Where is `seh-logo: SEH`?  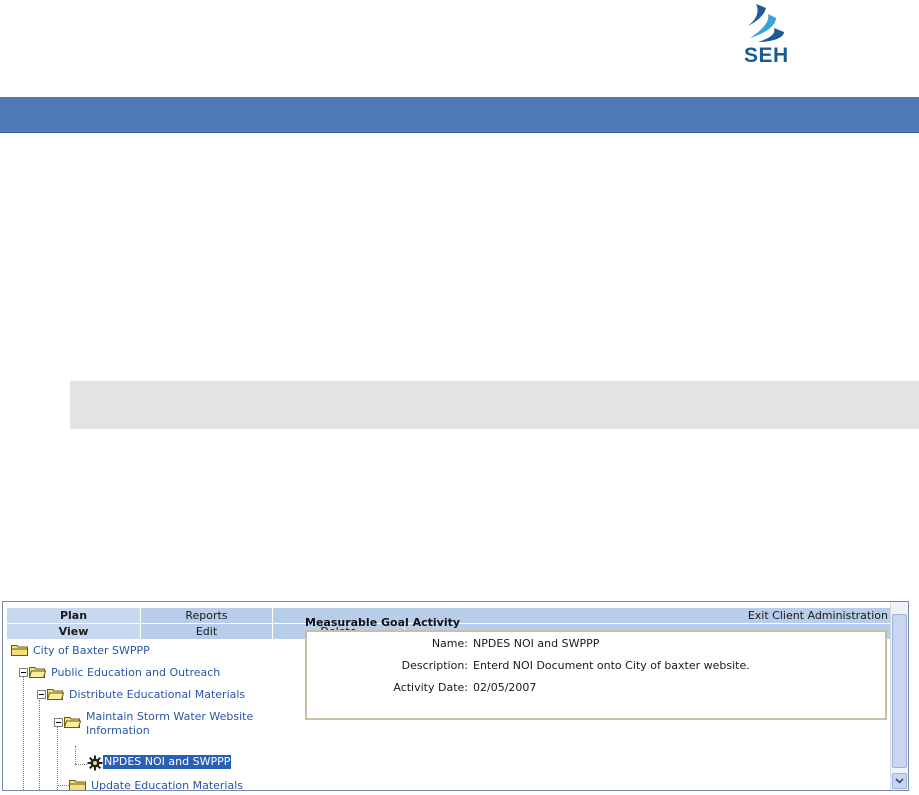
seh-logo: SEH is located at coordinates (767, 36).